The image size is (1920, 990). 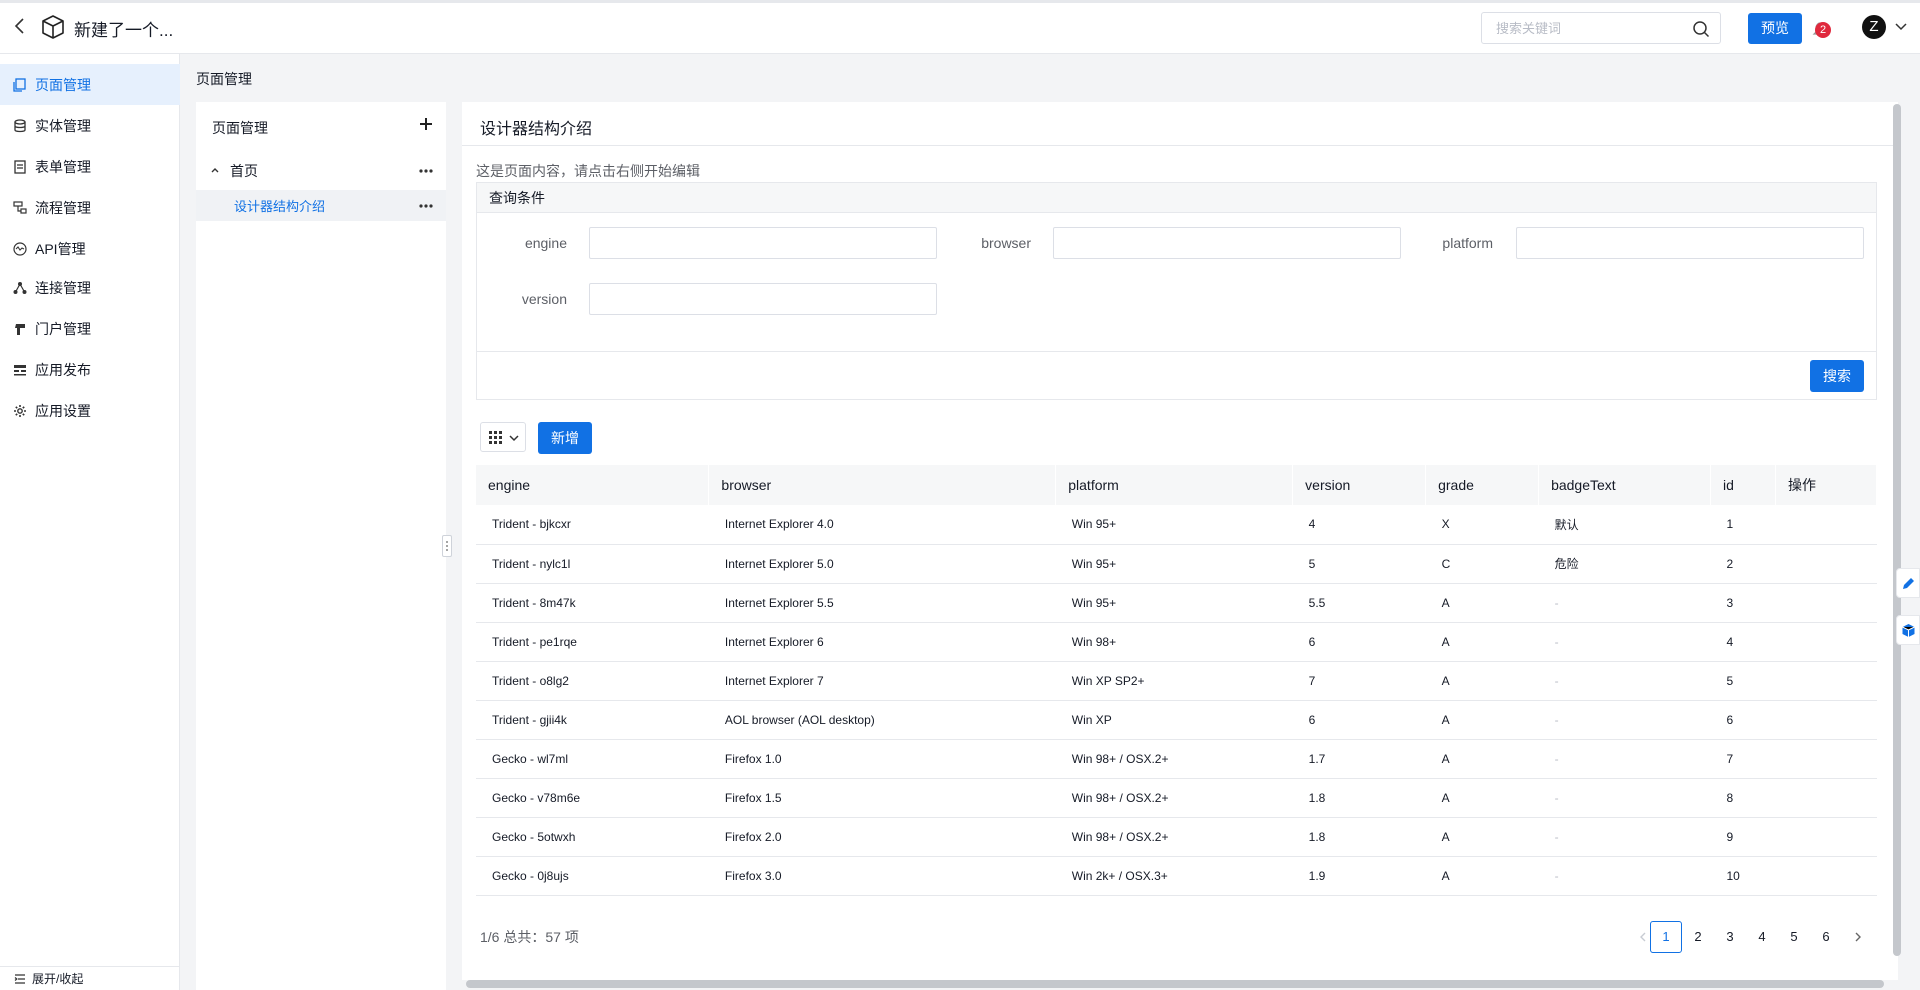 I want to click on tree-node-designer-intro: 设计器结构介绍, so click(x=321, y=205).